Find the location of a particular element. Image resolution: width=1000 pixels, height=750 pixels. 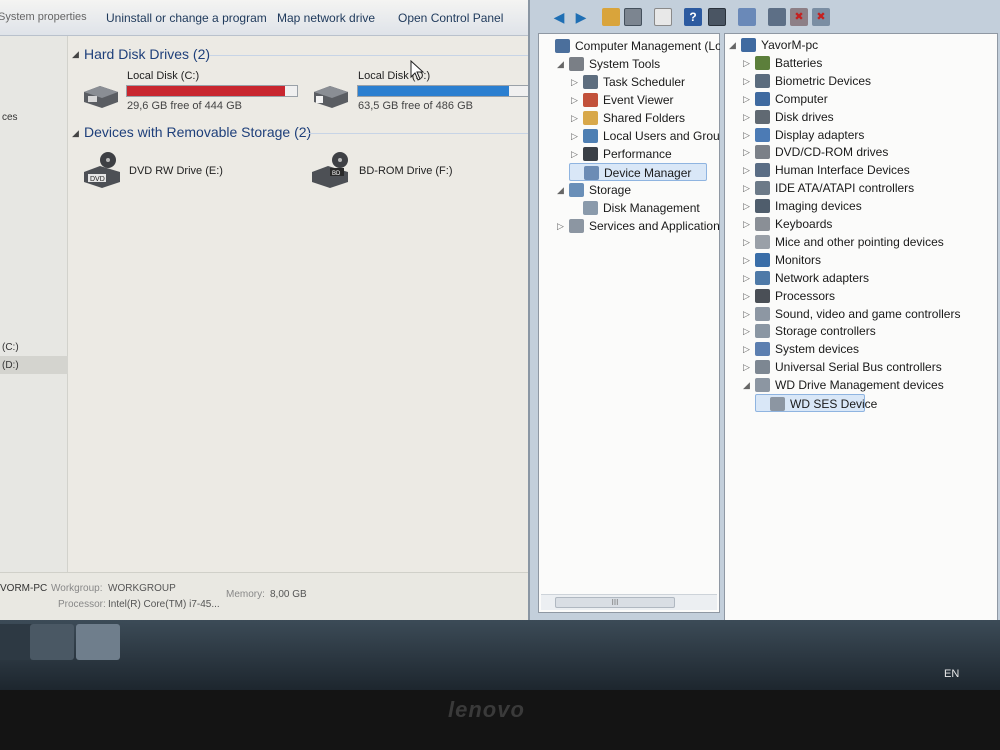

explorer-taskbar-button is located at coordinates (52, 642).